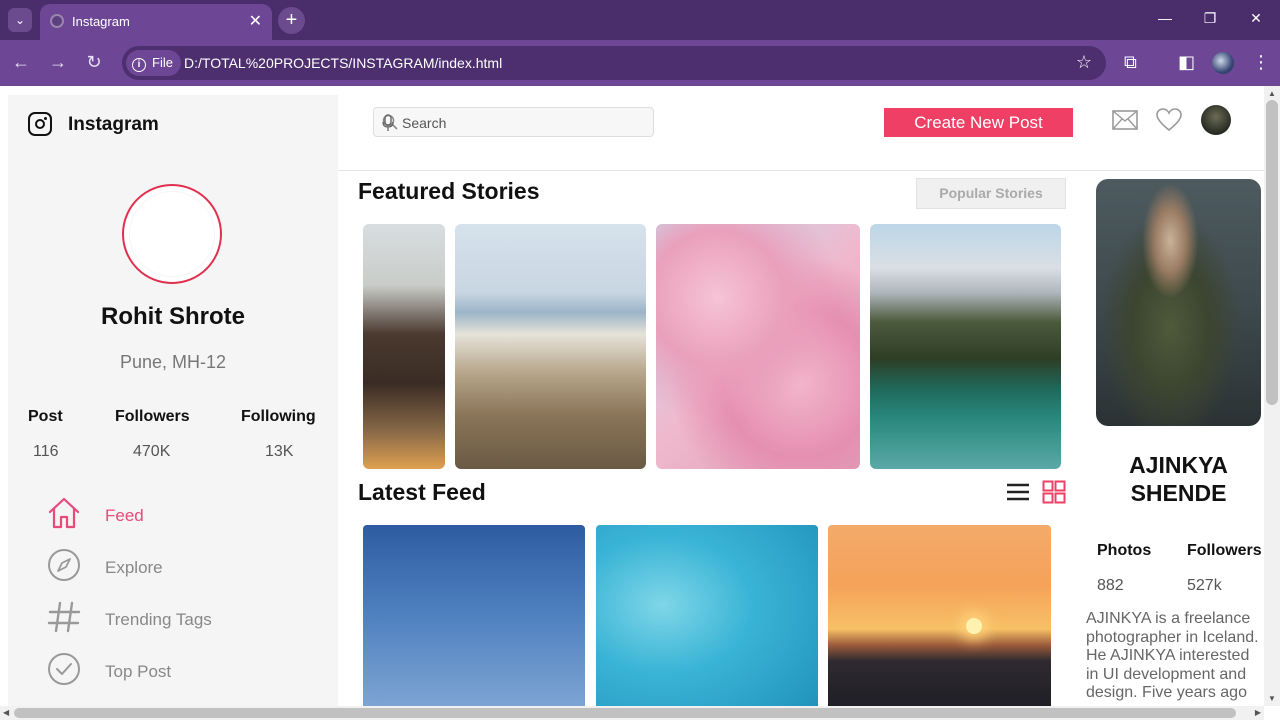  I want to click on stat-post-value: 116, so click(46, 451).